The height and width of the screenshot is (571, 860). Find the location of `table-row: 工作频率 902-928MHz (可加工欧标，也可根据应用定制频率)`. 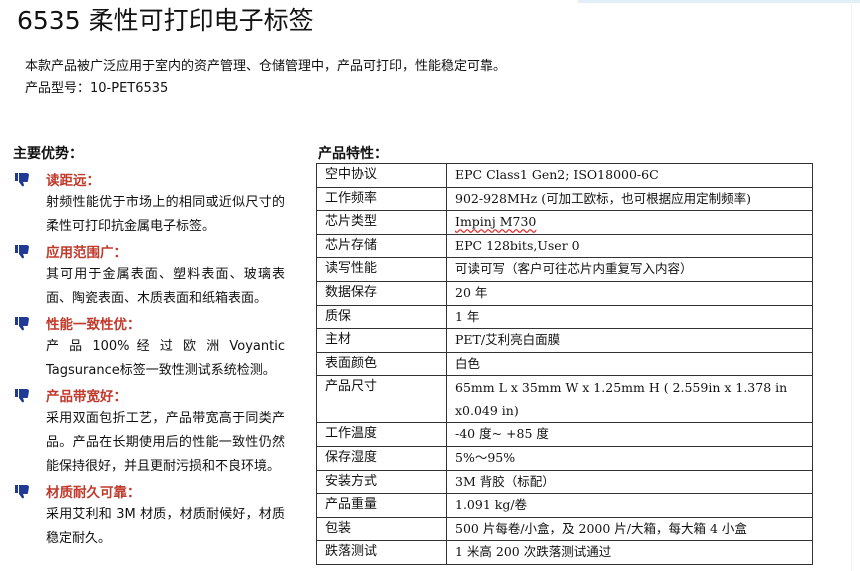

table-row: 工作频率 902-928MHz (可加工欧标，也可根据应用定制频率) is located at coordinates (564, 199).